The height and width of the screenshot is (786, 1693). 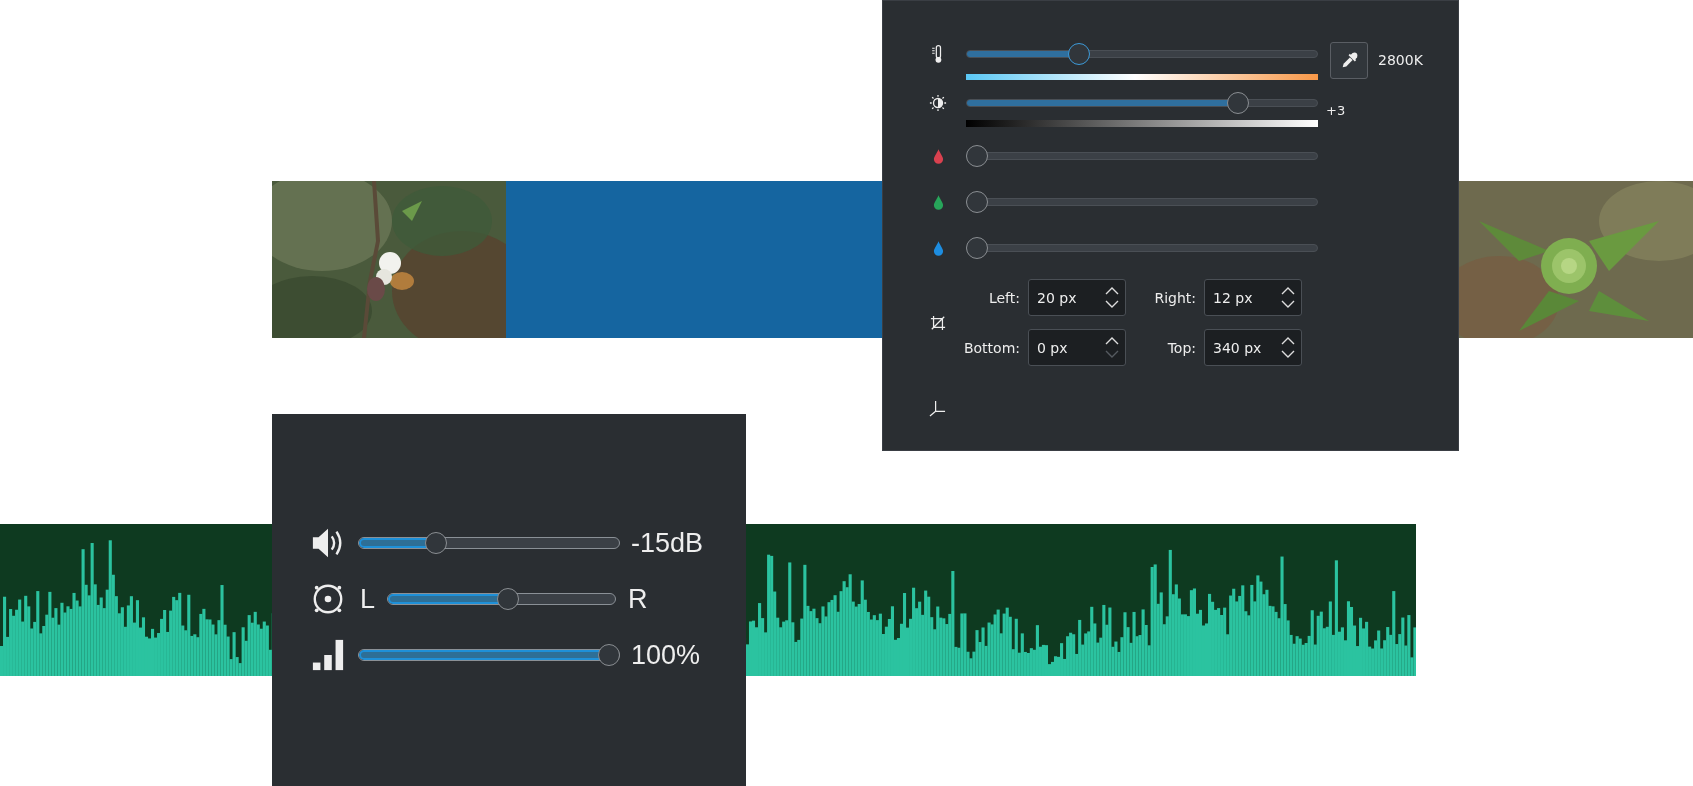 I want to click on left-label: L, so click(x=368, y=599).